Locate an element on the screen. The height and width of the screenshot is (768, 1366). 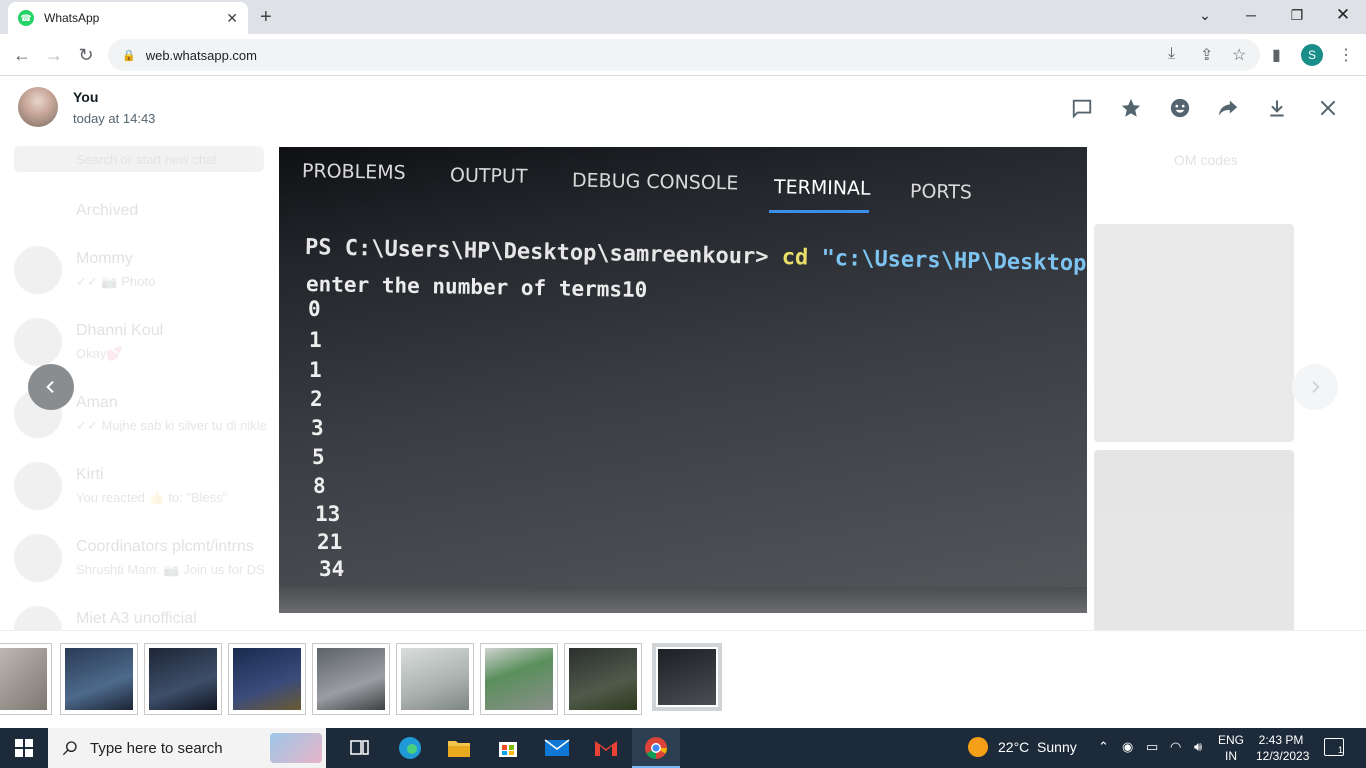
profile-avatar: S is located at coordinates (1312, 55).